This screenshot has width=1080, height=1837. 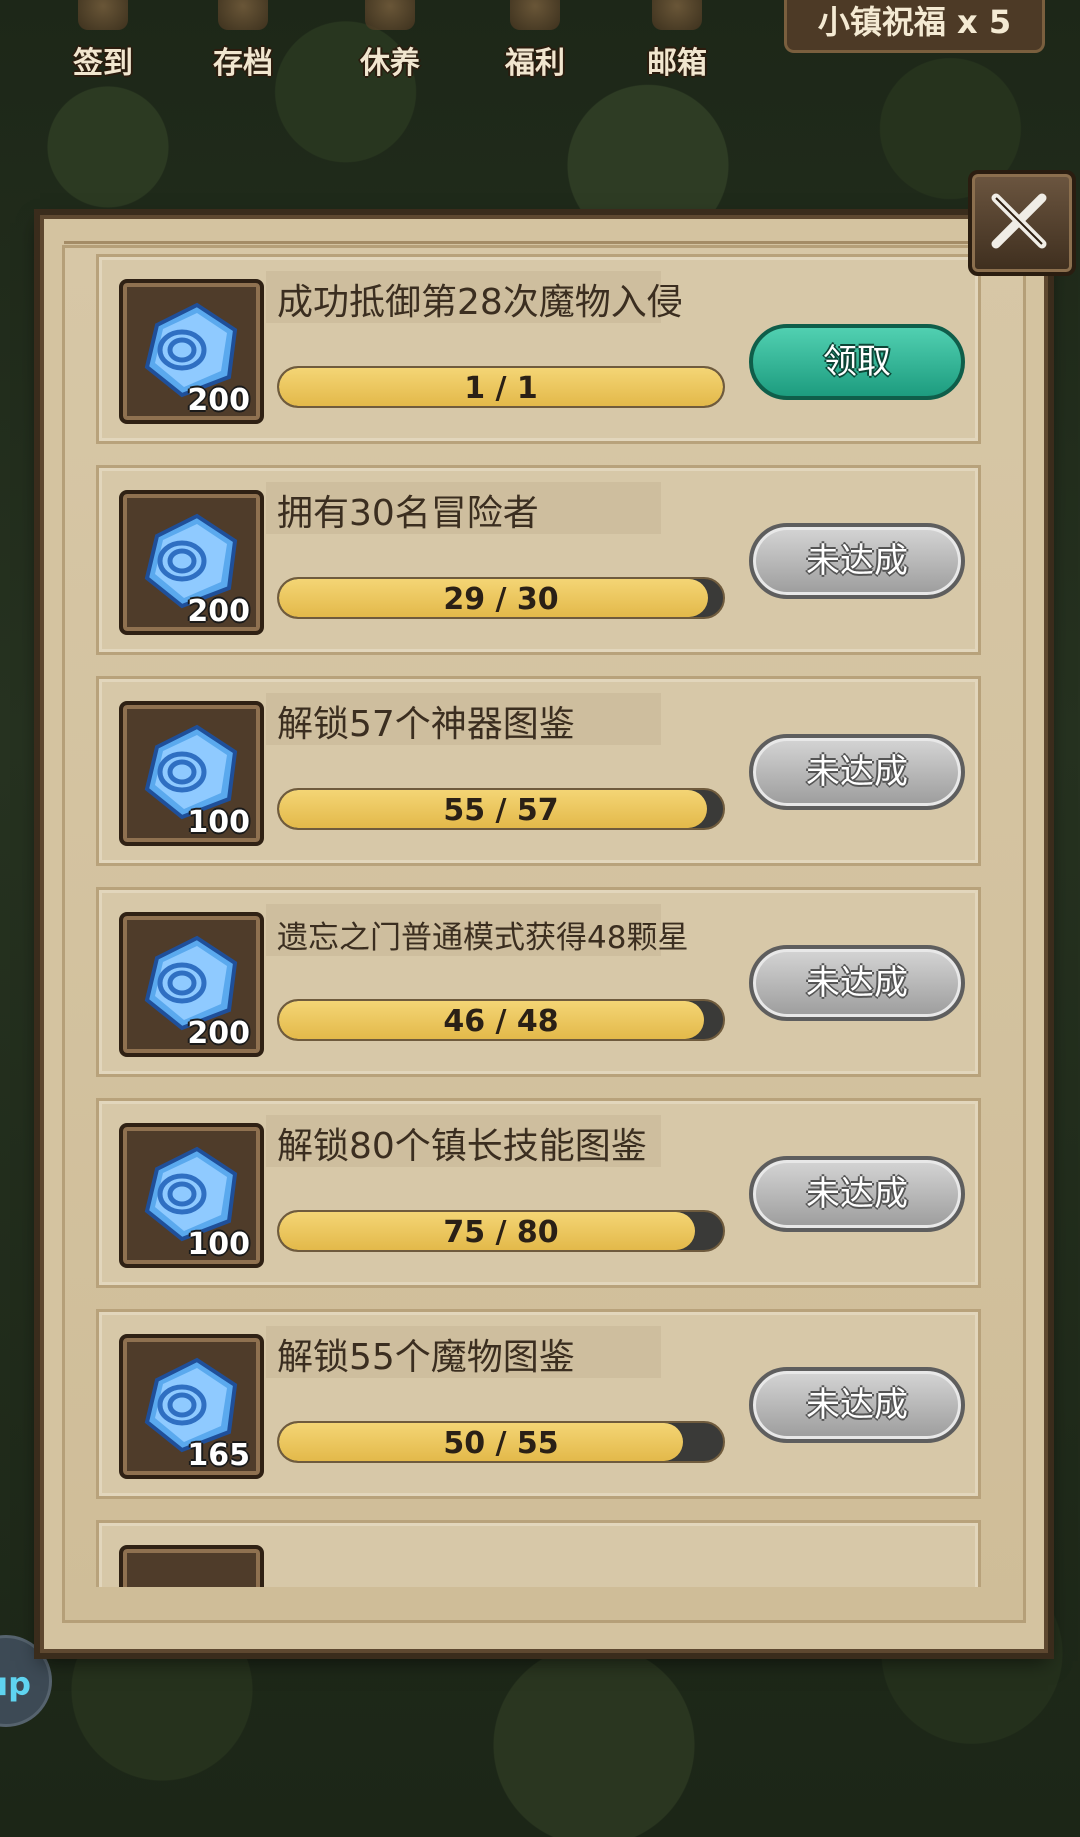 I want to click on task-title: 解锁80个镇长技能图鉴, so click(x=462, y=1146).